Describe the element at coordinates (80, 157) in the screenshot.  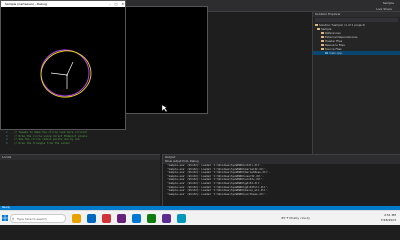
I see `locals-title: Locals` at that location.